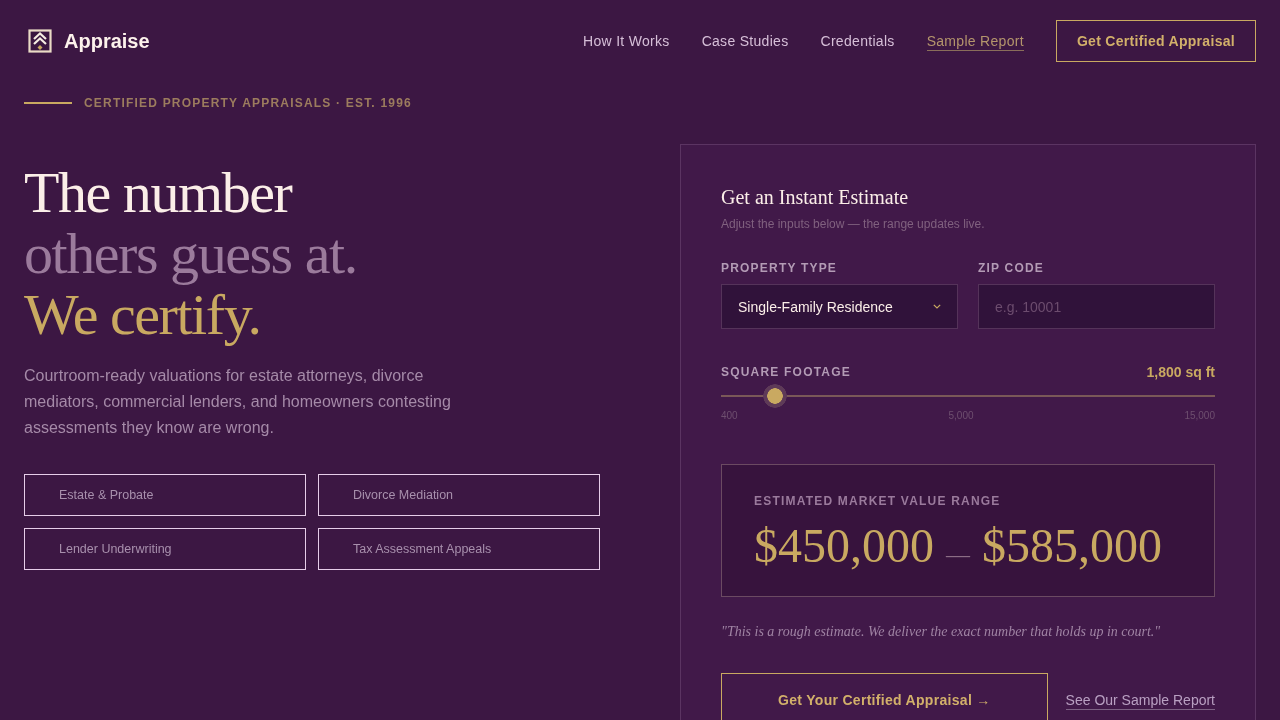  Describe the element at coordinates (786, 372) in the screenshot. I see `field-label: SQUARE FOOTAGE` at that location.